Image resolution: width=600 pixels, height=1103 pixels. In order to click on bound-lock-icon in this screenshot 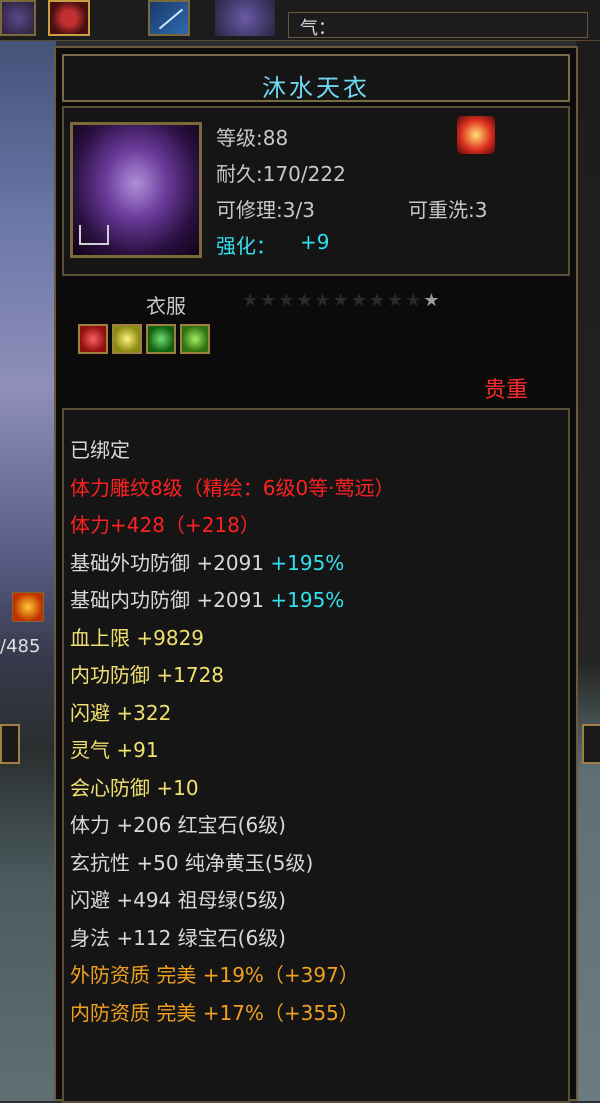, I will do `click(94, 235)`.